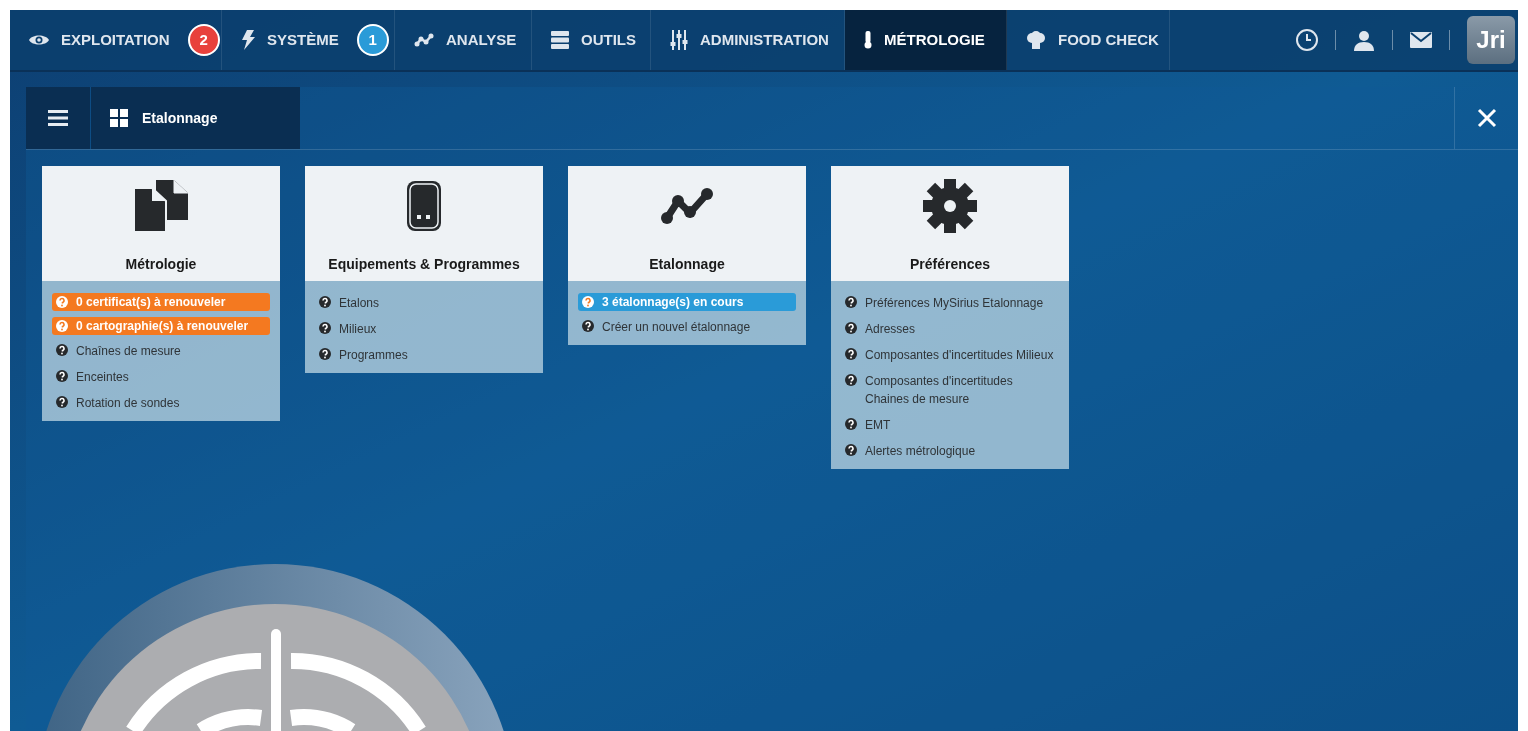 The height and width of the screenshot is (731, 1528). What do you see at coordinates (161, 264) in the screenshot?
I see `card-title: Métrologie` at bounding box center [161, 264].